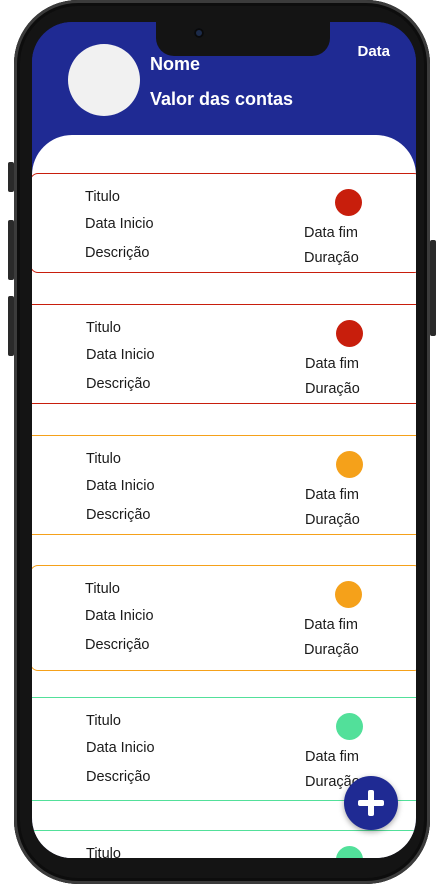  What do you see at coordinates (11, 326) in the screenshot?
I see `volume-down-button` at bounding box center [11, 326].